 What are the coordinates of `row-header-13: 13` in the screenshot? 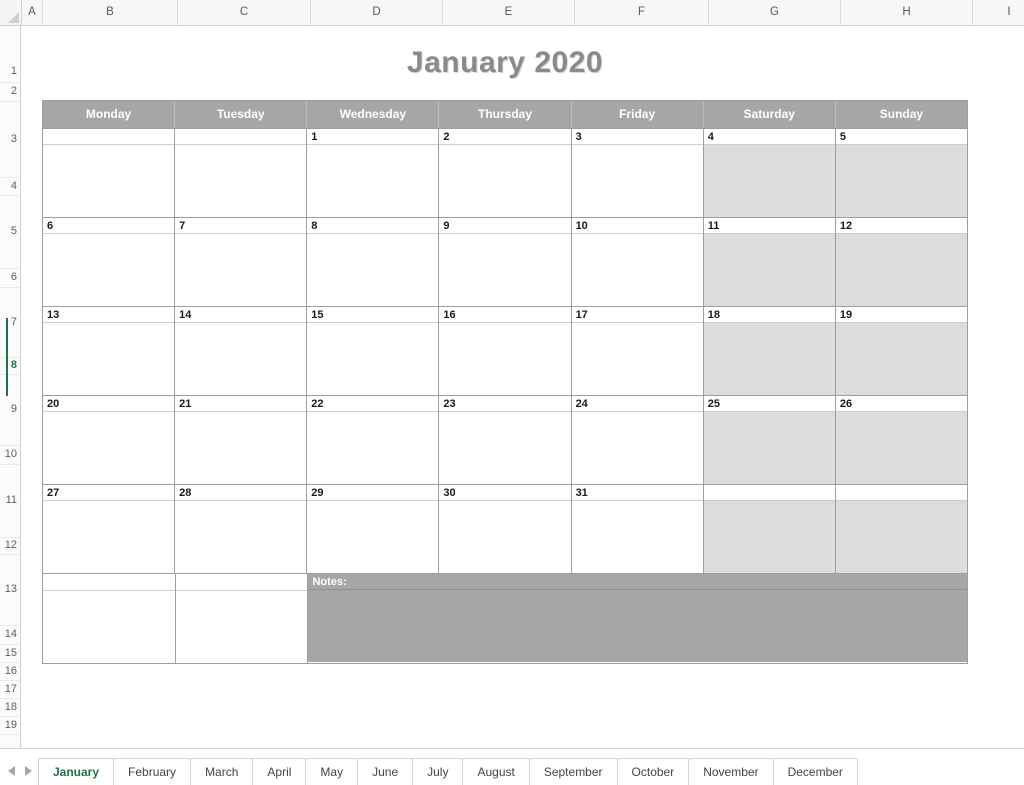 It's located at (10, 590).